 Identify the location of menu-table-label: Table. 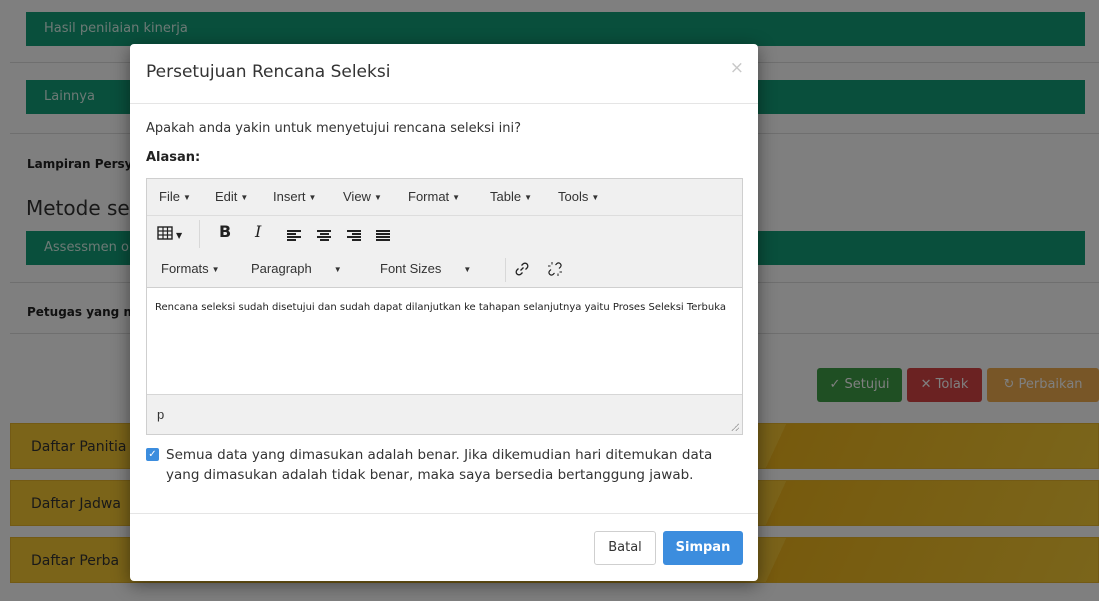
(506, 196).